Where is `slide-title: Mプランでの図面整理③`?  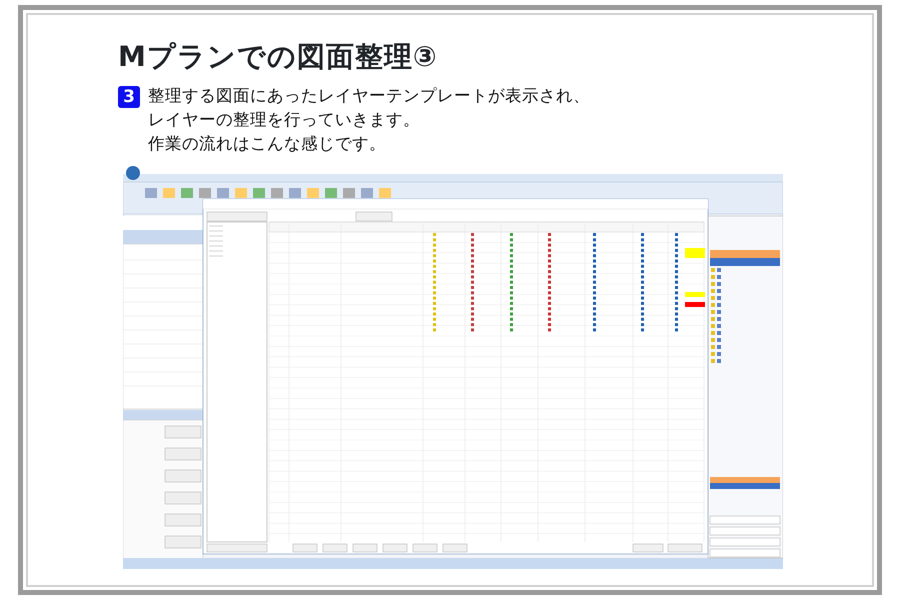
slide-title: Mプランでの図面整理③ is located at coordinates (278, 57).